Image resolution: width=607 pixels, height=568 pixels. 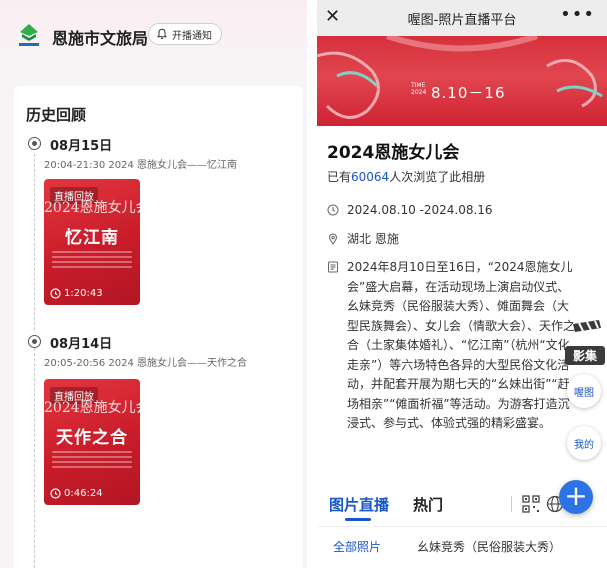 What do you see at coordinates (56, 115) in the screenshot?
I see `history-title: 历史回顾` at bounding box center [56, 115].